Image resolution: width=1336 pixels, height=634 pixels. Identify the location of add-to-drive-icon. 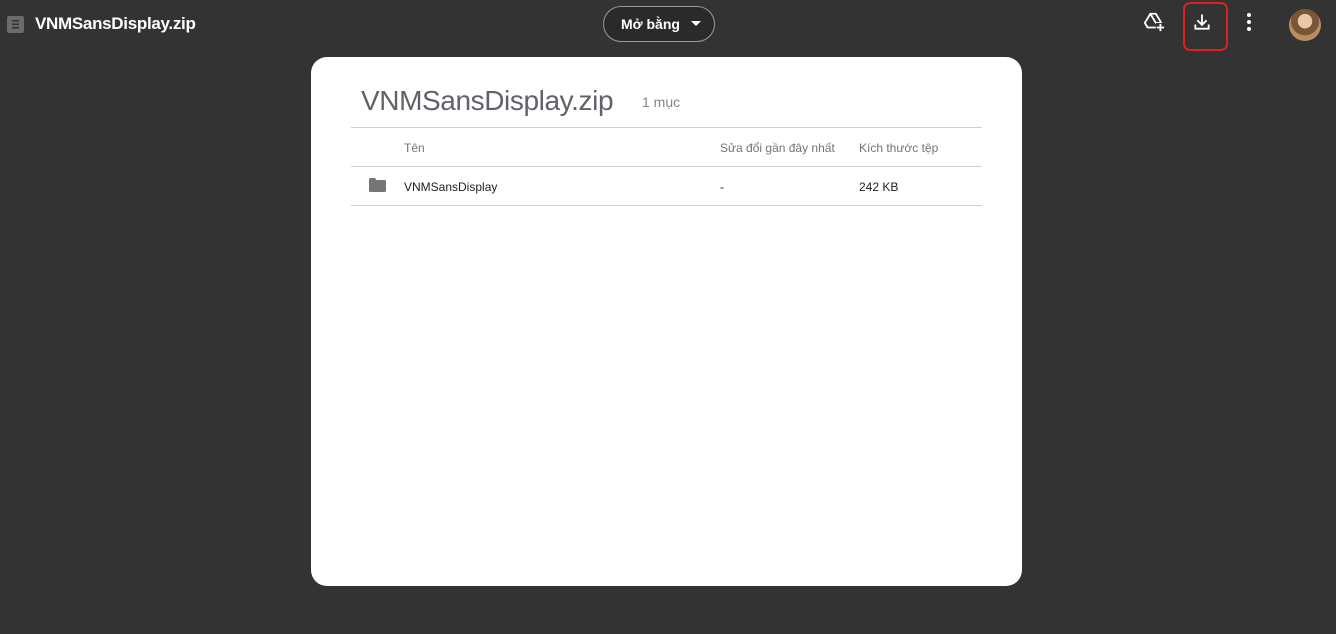
(1154, 24).